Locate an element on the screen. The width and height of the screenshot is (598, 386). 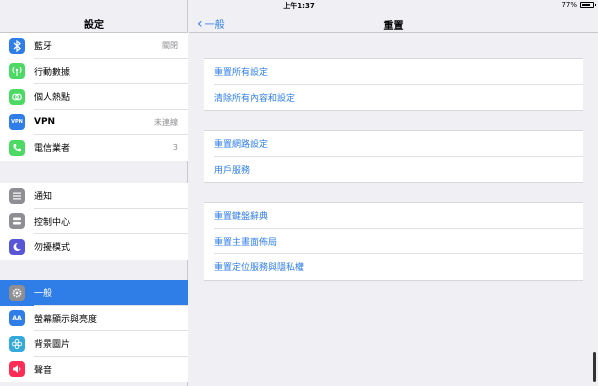
sidebar-item-control-center: 控制中心 is located at coordinates (94, 222).